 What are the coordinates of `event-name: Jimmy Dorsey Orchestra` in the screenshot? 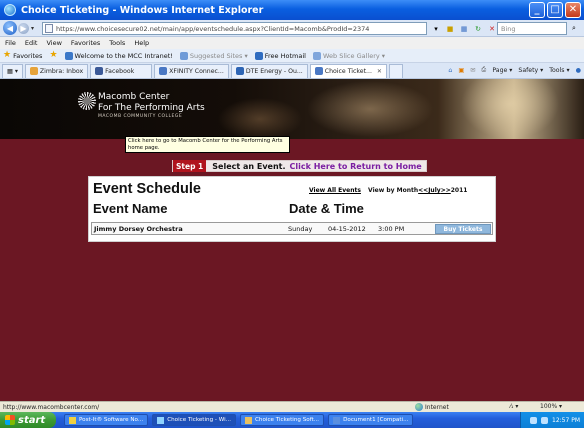 It's located at (138, 228).